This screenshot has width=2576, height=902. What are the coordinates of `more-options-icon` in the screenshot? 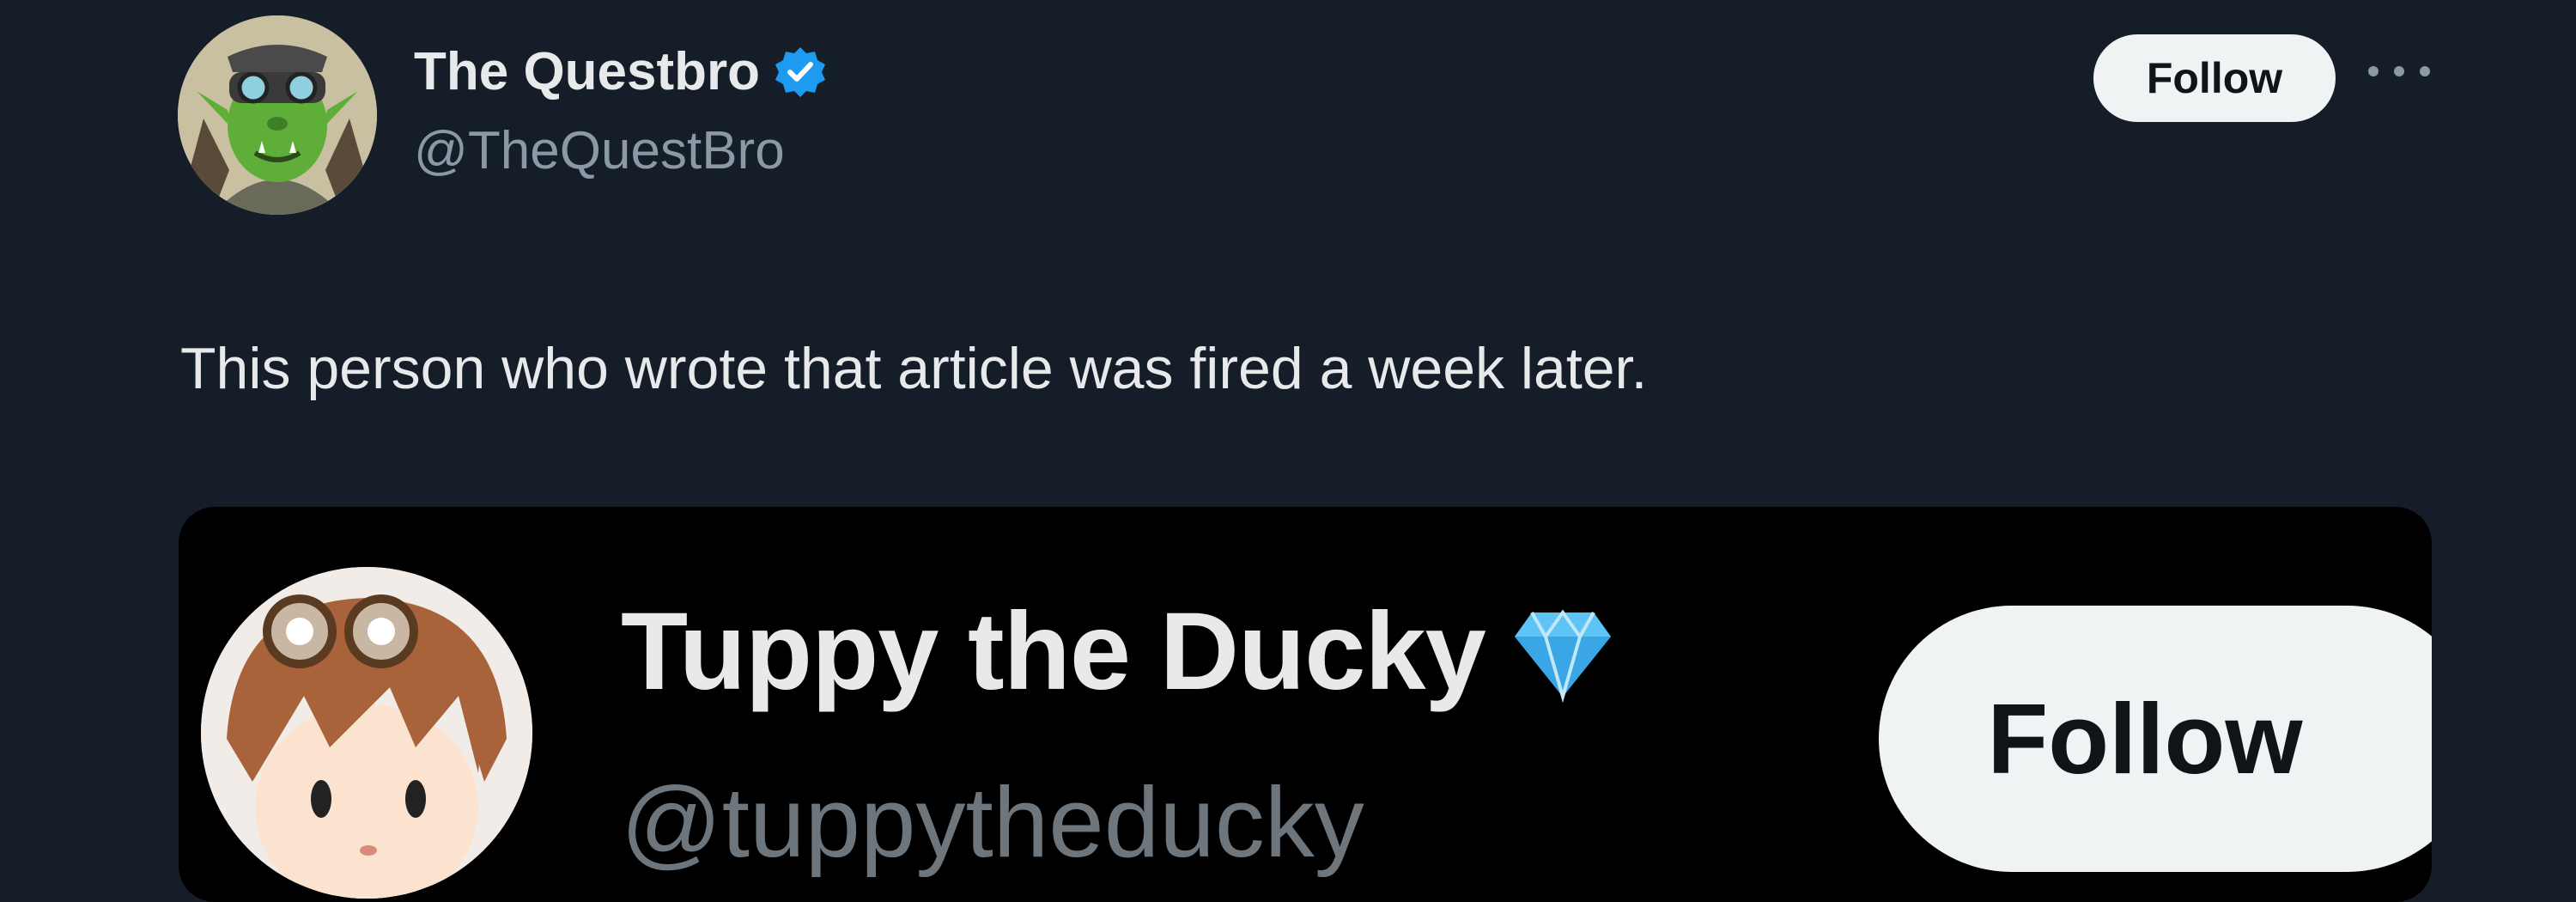 It's located at (2399, 71).